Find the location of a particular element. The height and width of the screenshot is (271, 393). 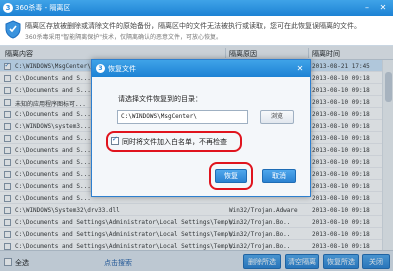

minimize-icon: – is located at coordinates (367, 7).